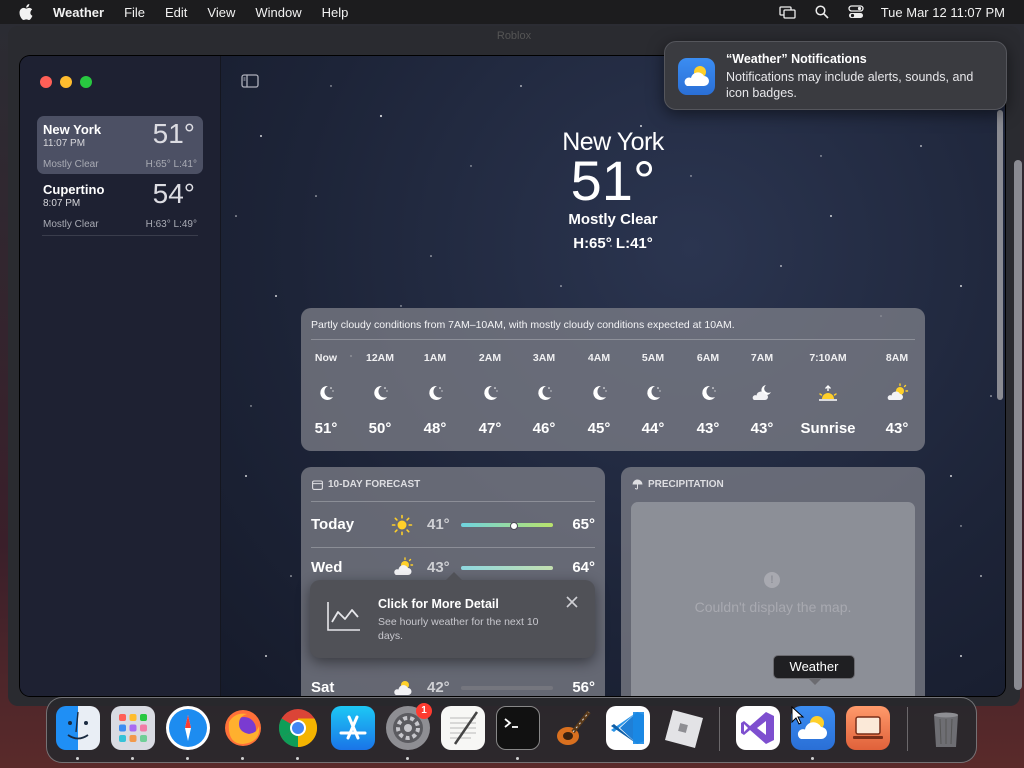 The height and width of the screenshot is (768, 1024). Describe the element at coordinates (490, 394) in the screenshot. I see `hourly-item: 2AM 47°` at that location.